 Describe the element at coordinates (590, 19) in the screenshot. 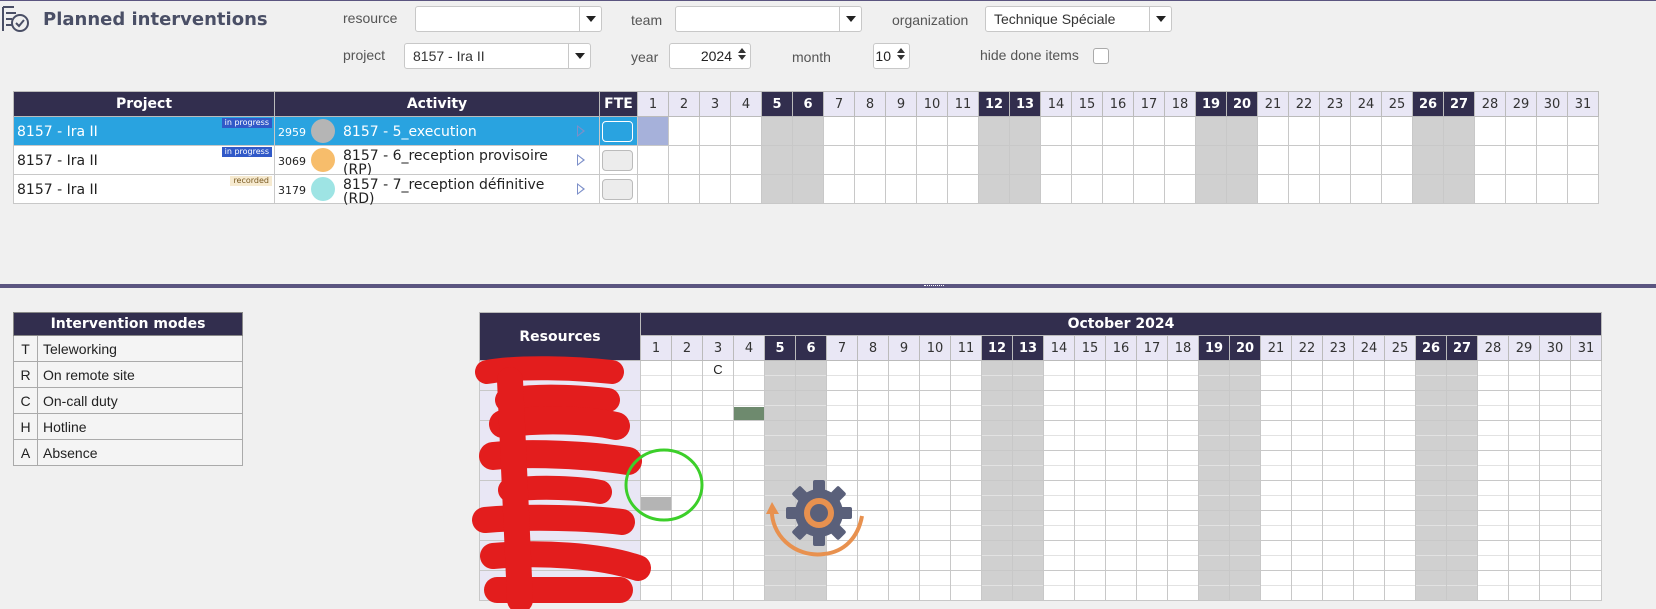

I see `chevron-down-icon` at that location.